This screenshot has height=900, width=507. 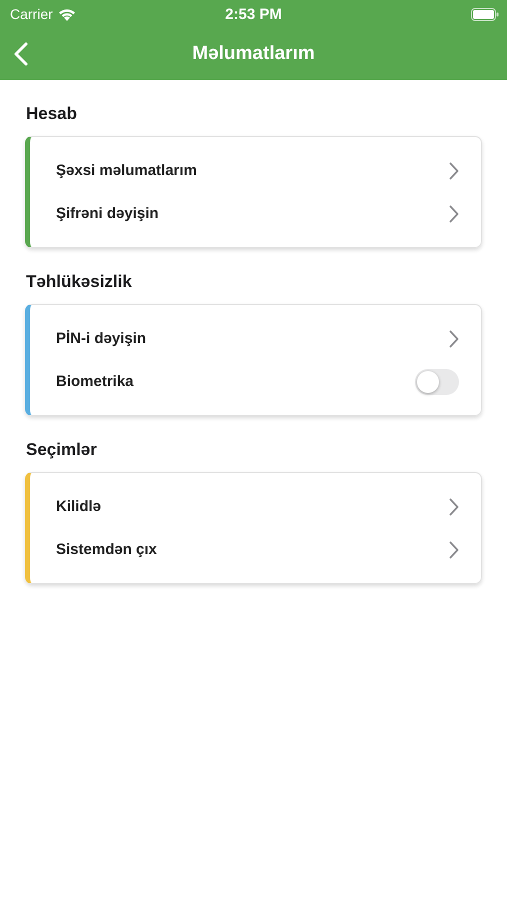 What do you see at coordinates (255, 549) in the screenshot?
I see `settings-row: Sistemdən çıx` at bounding box center [255, 549].